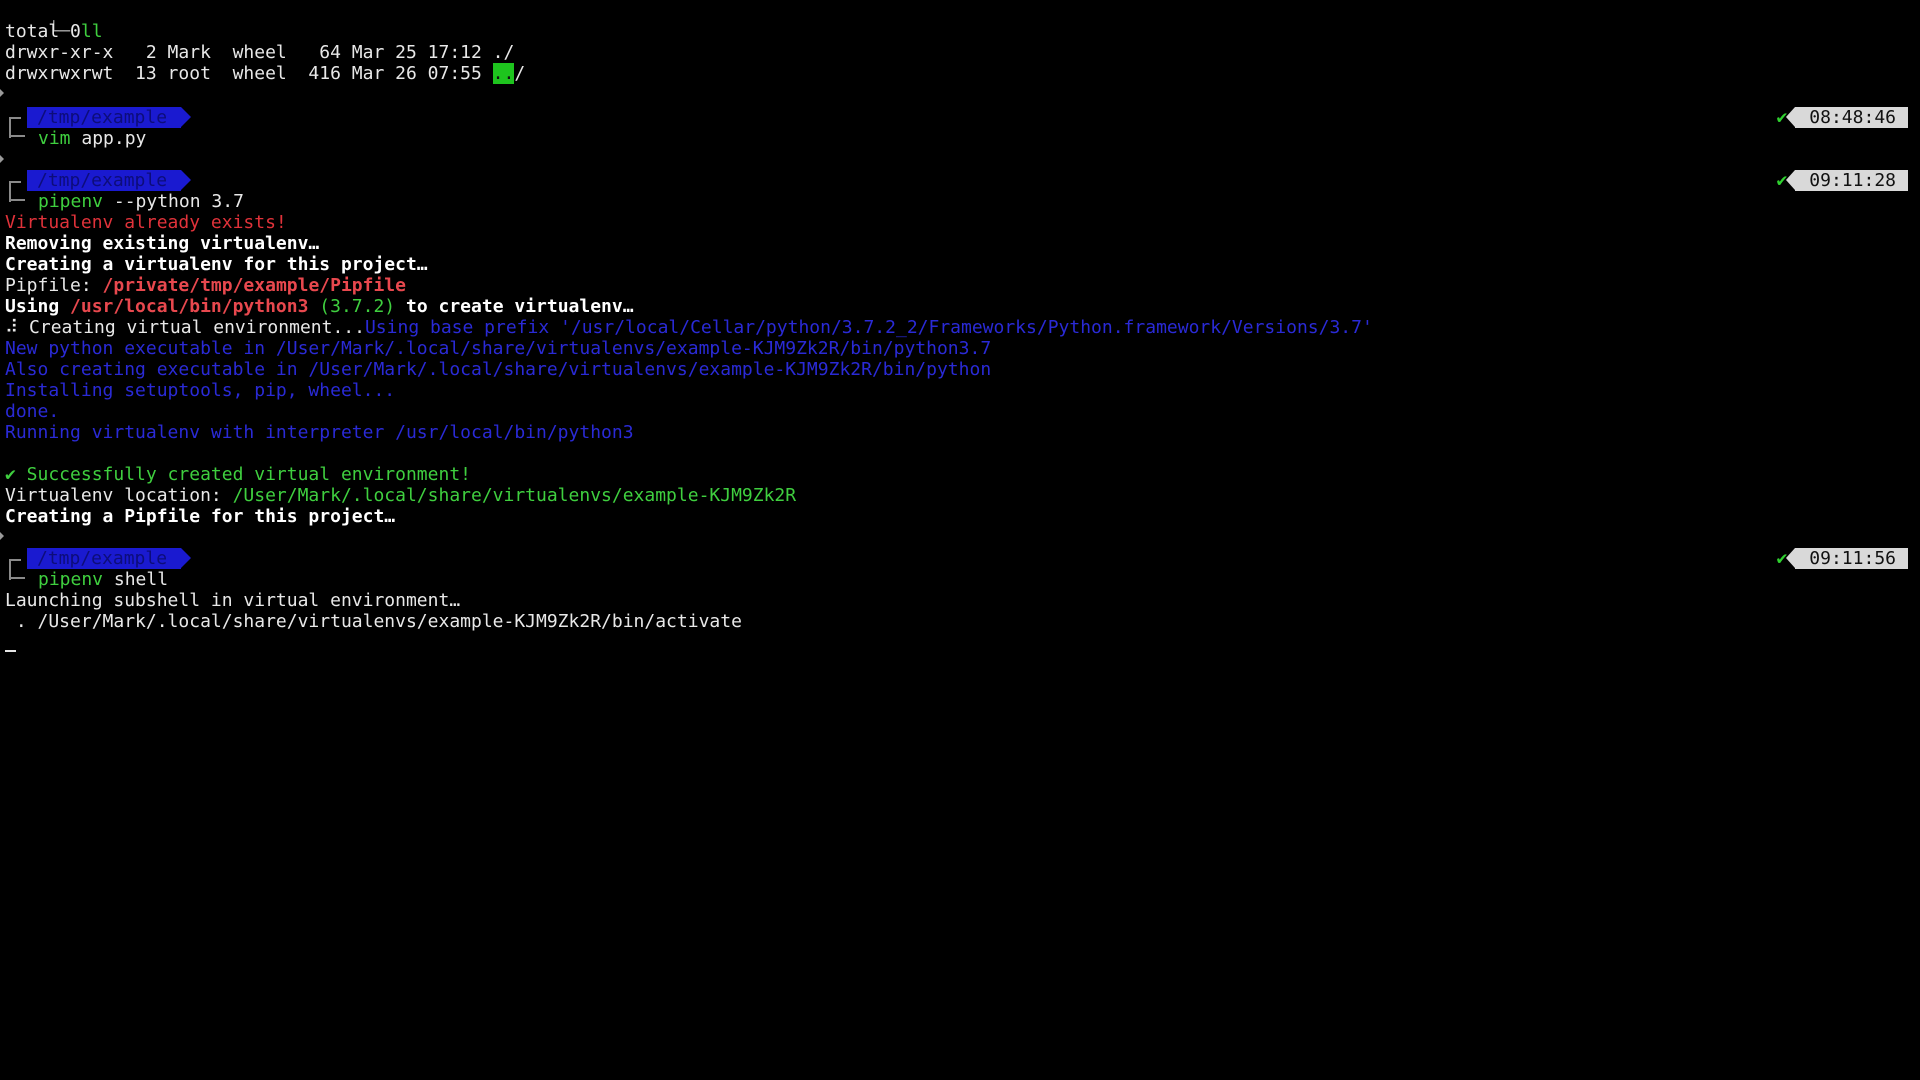 Image resolution: width=1920 pixels, height=1080 pixels. What do you see at coordinates (91, 31) in the screenshot?
I see `ll-command: ll` at bounding box center [91, 31].